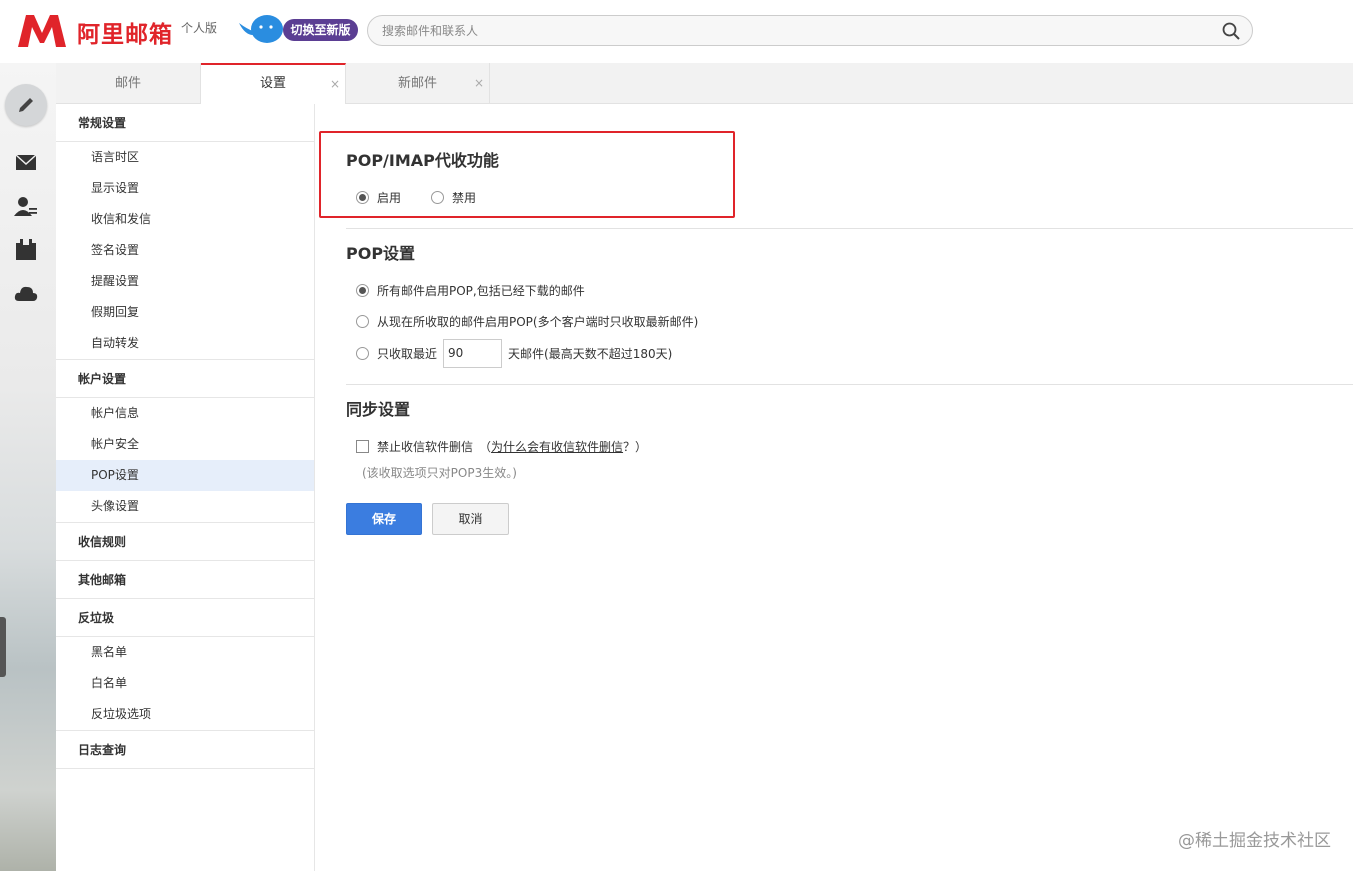 The height and width of the screenshot is (871, 1353). I want to click on tab-settings: 设置 ×, so click(273, 84).